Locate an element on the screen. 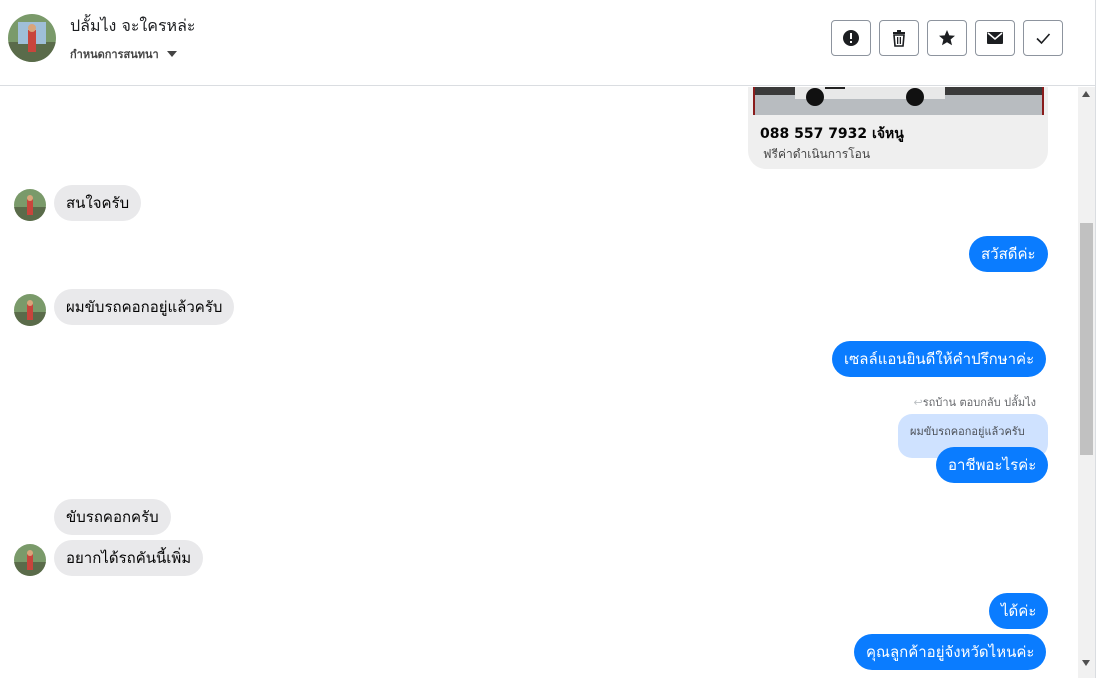  incoming-message: ขับรถคอกครับ is located at coordinates (112, 517).